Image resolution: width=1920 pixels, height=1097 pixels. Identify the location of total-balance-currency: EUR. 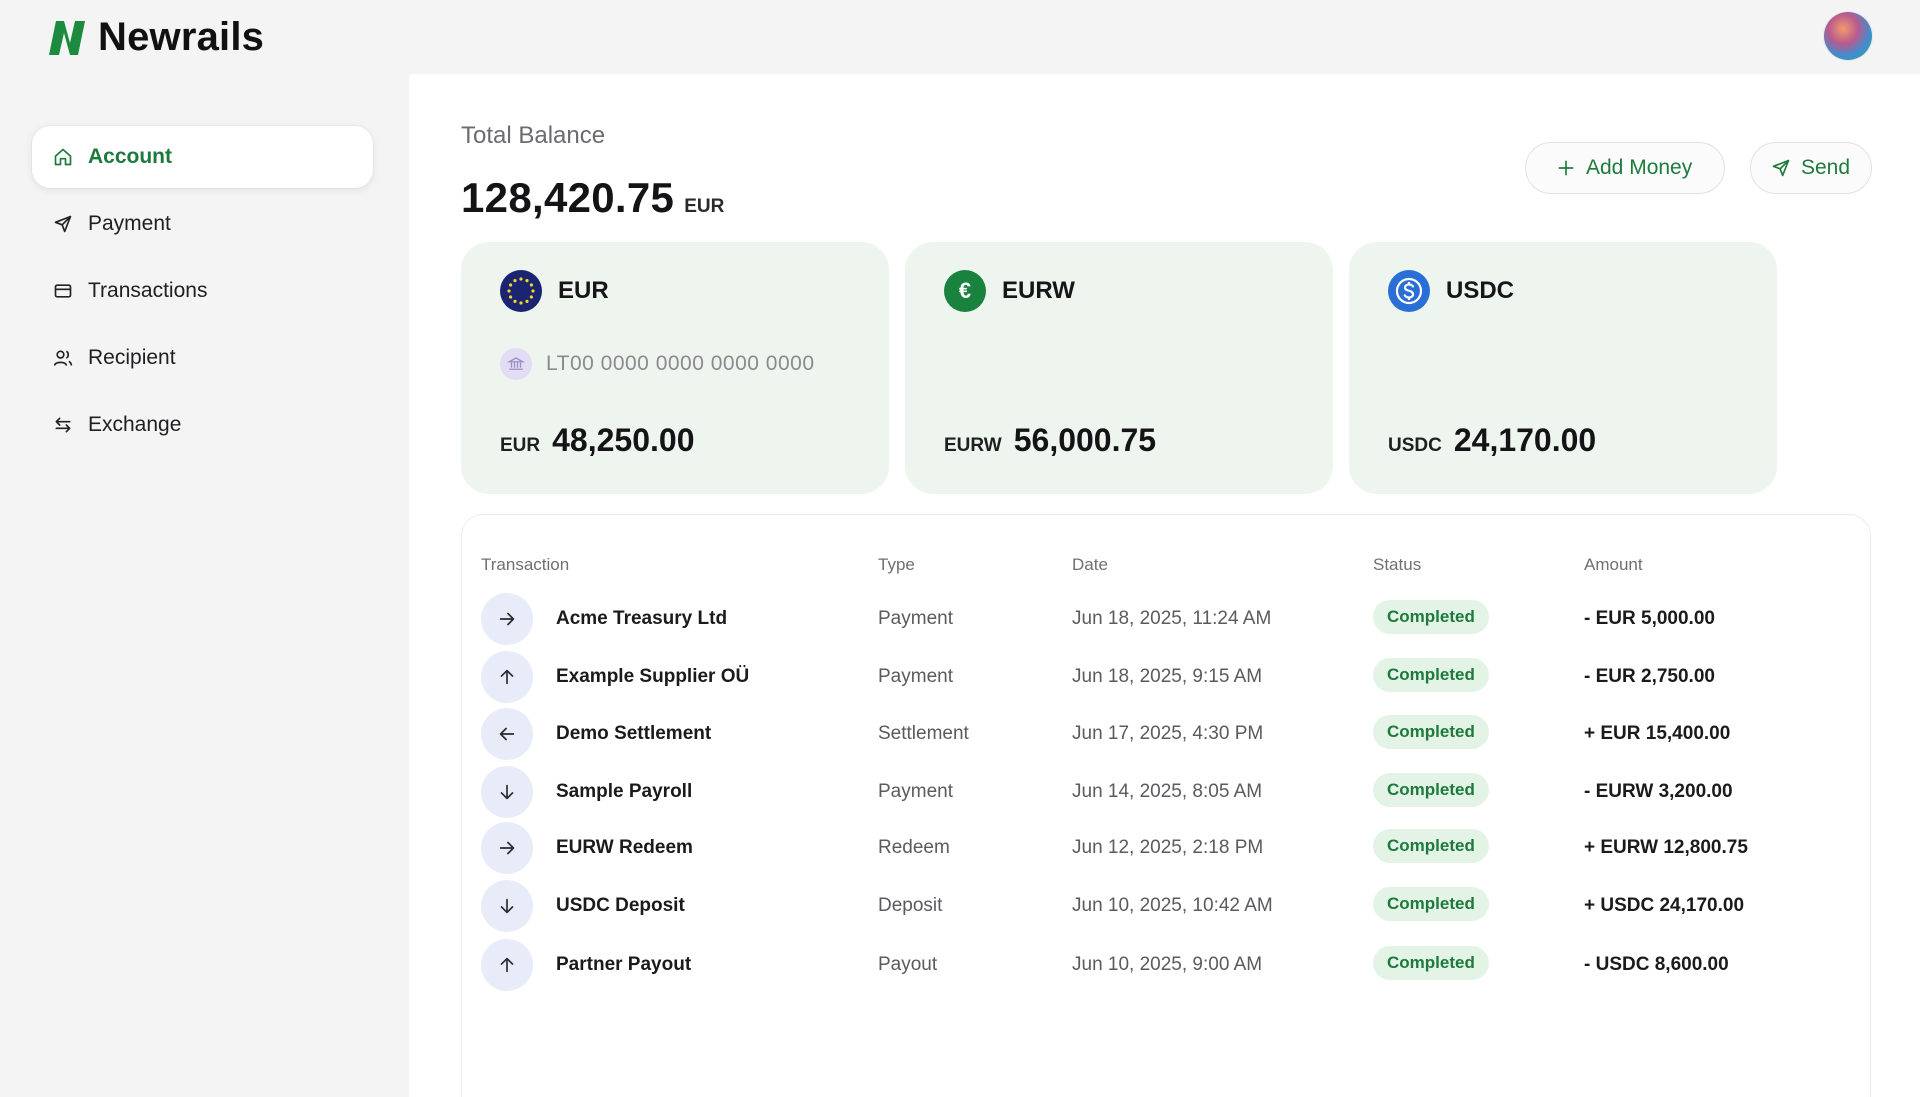
(704, 206).